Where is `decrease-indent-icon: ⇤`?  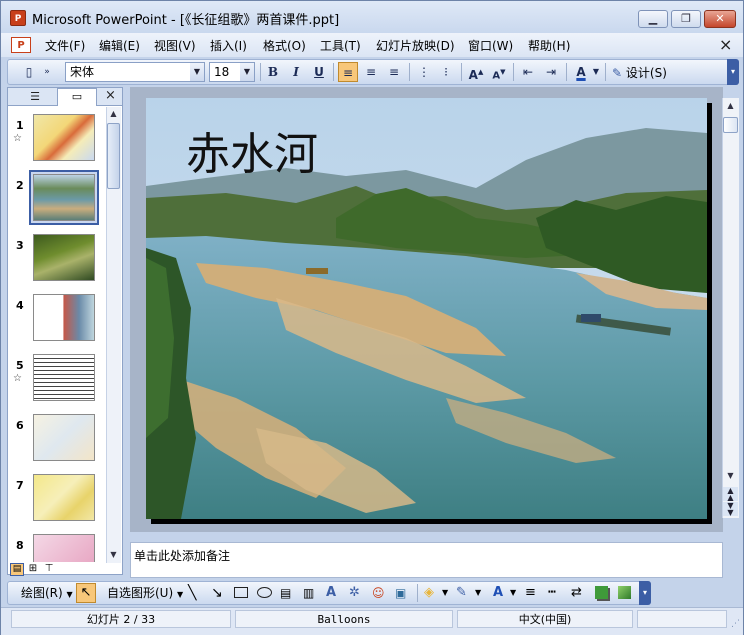
decrease-indent-icon: ⇤ is located at coordinates (528, 72).